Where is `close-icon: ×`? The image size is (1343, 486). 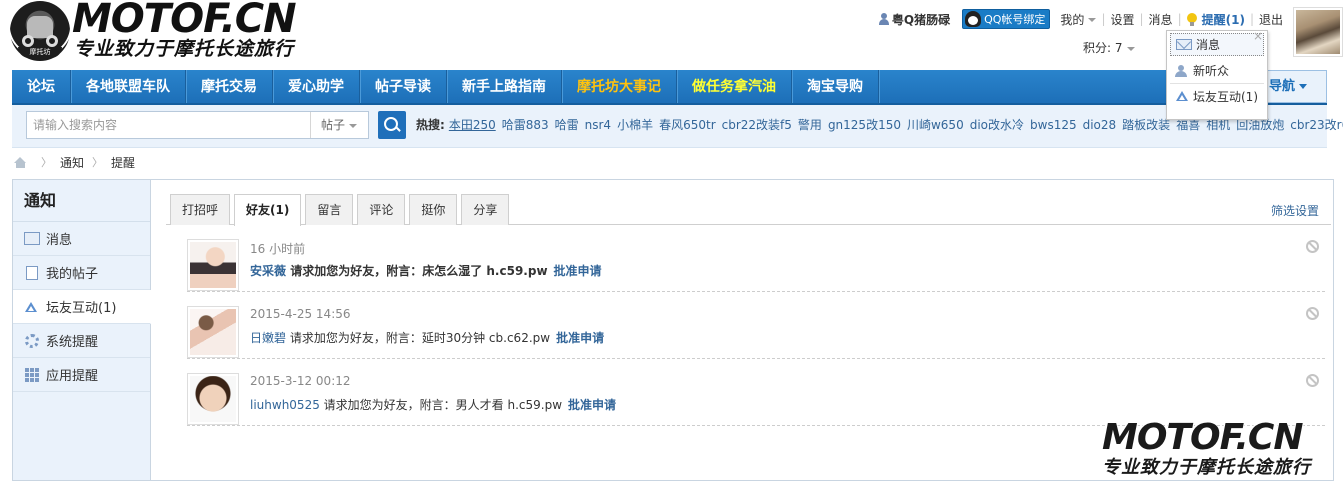 close-icon: × is located at coordinates (1258, 36).